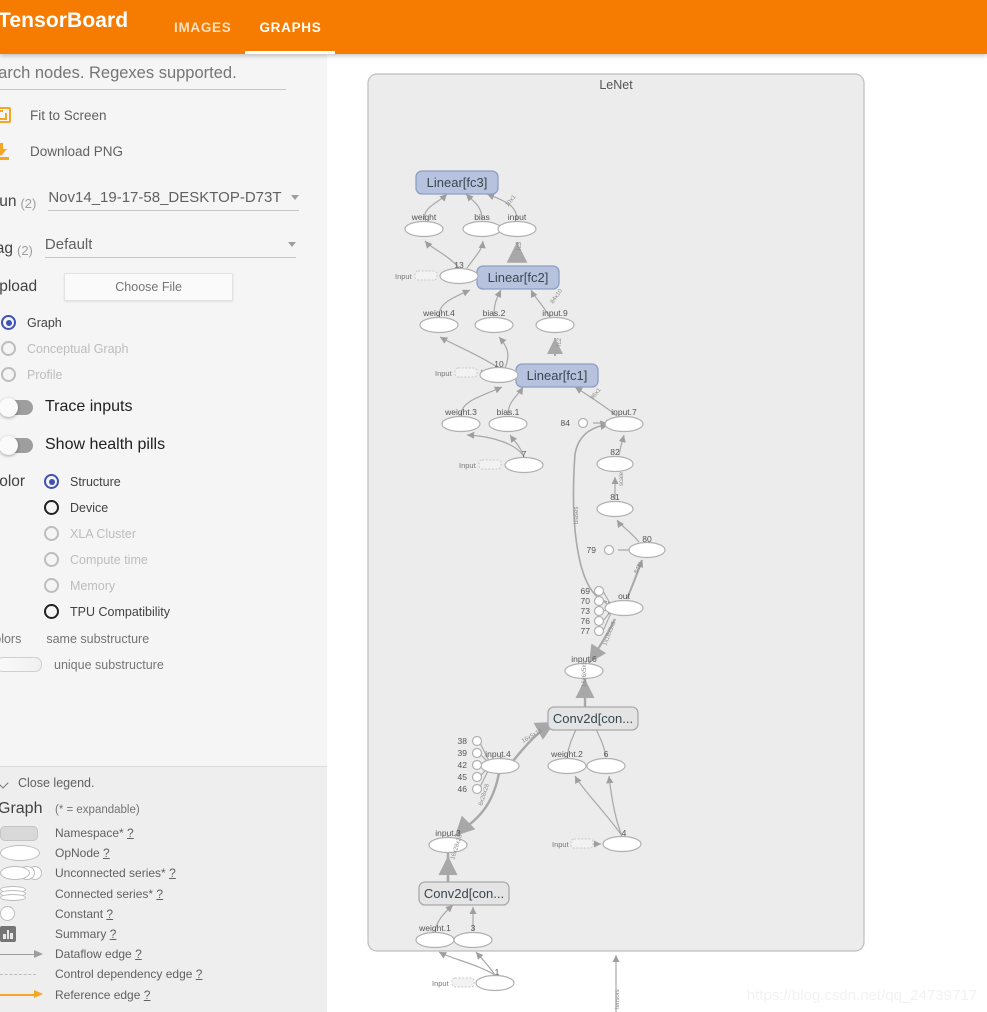 The height and width of the screenshot is (1012, 987). What do you see at coordinates (31, 374) in the screenshot?
I see `radio-profile: Profile` at bounding box center [31, 374].